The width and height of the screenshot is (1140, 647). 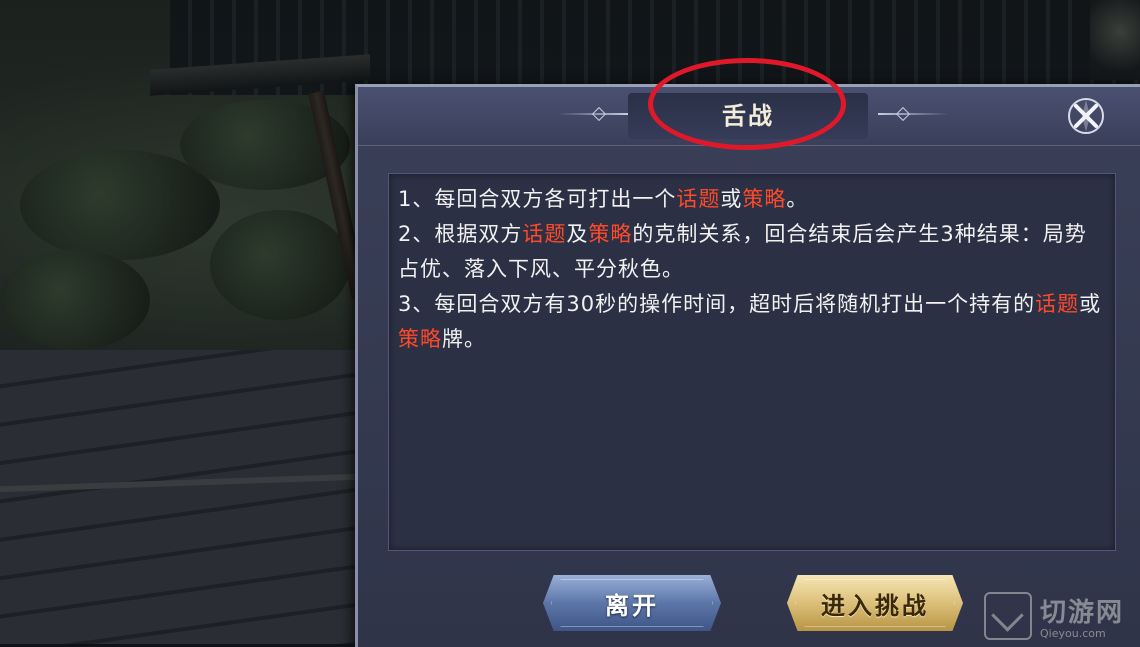 What do you see at coordinates (464, 339) in the screenshot?
I see `rule-text: 牌。` at bounding box center [464, 339].